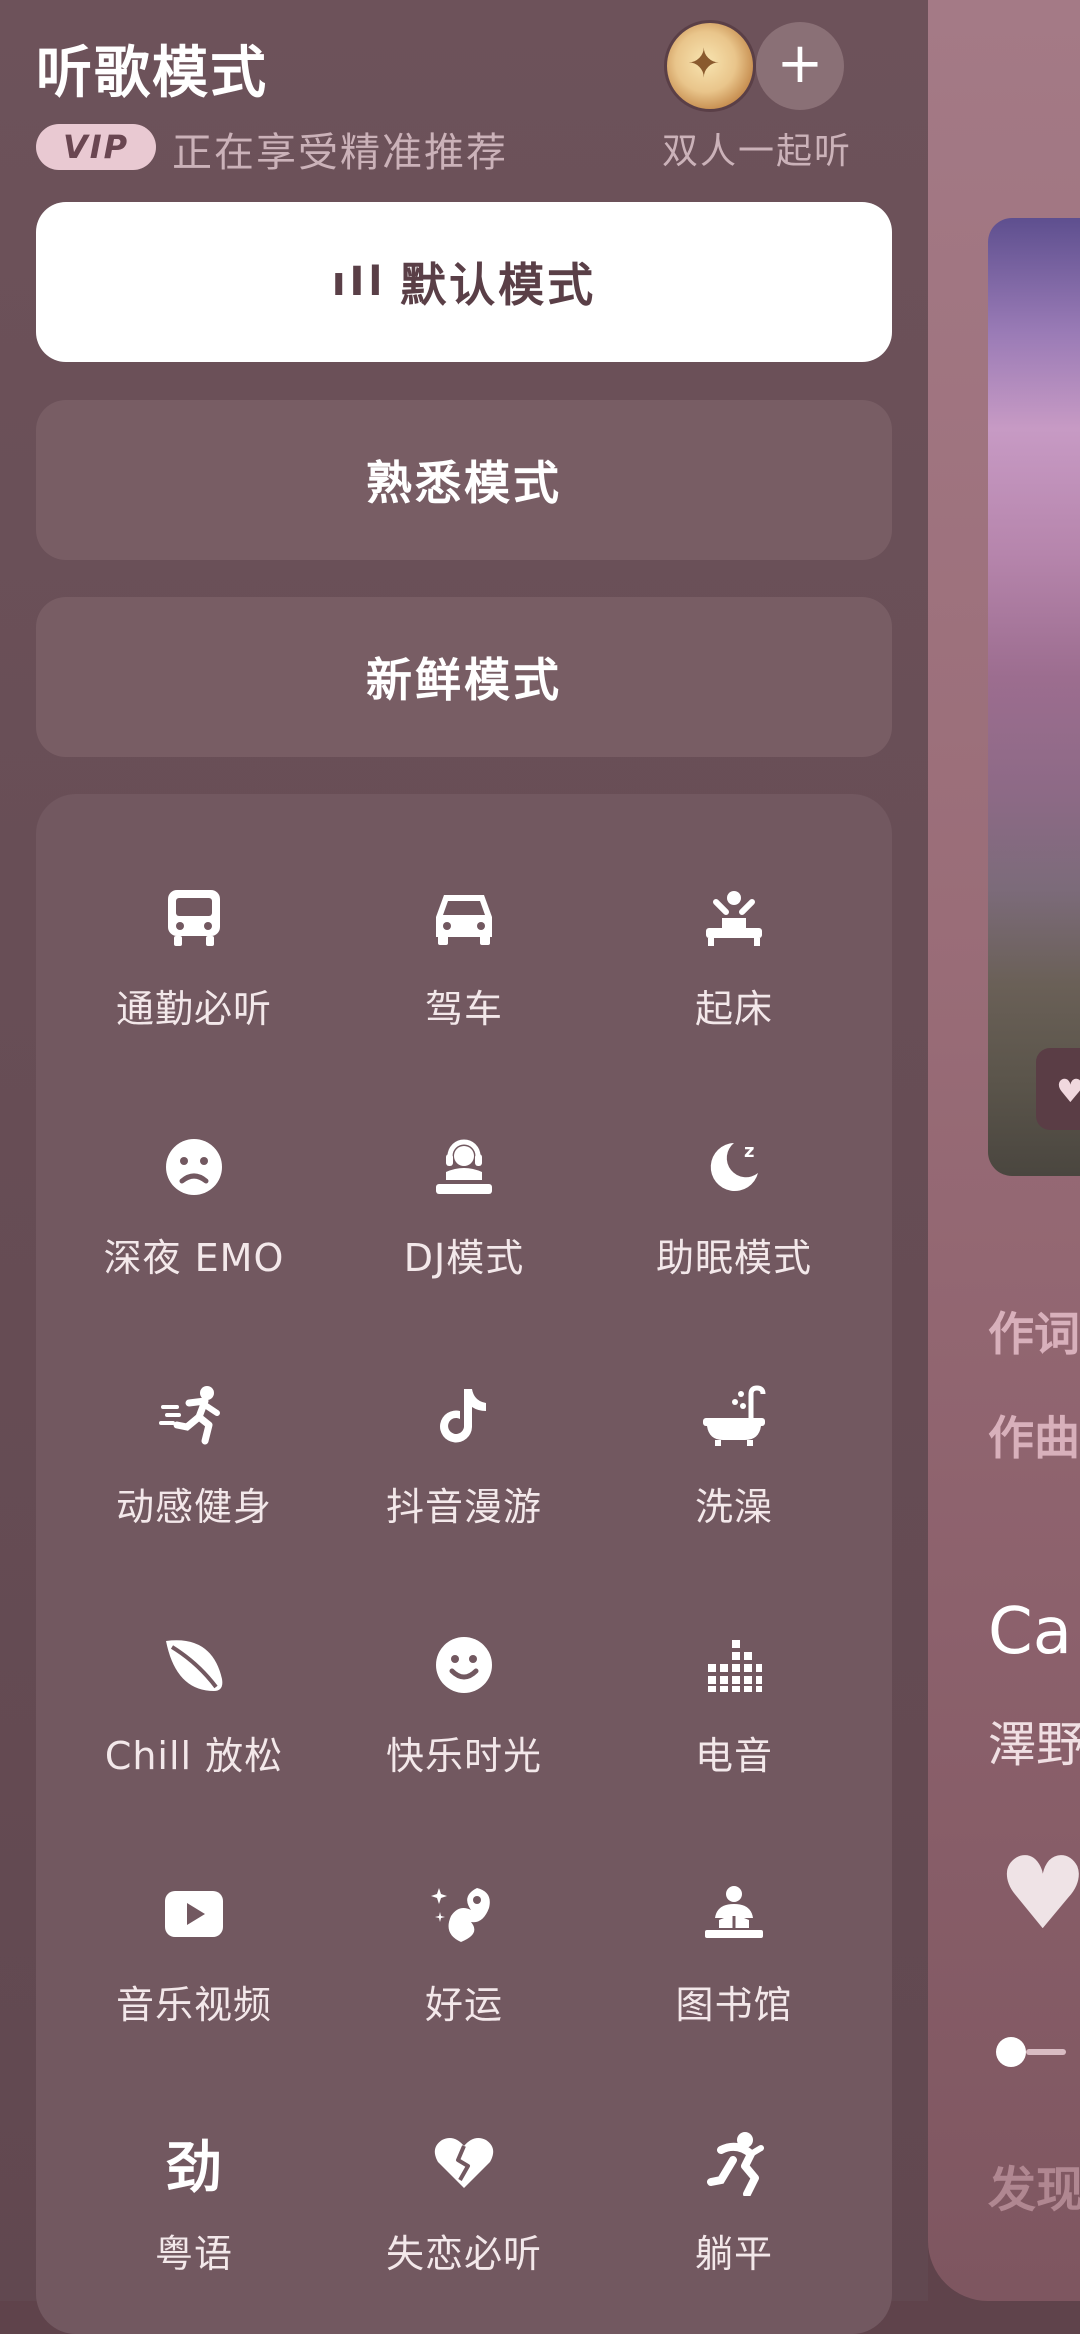 The image size is (1080, 2334). Describe the element at coordinates (733, 1507) in the screenshot. I see `scene-label: 洗澡` at that location.